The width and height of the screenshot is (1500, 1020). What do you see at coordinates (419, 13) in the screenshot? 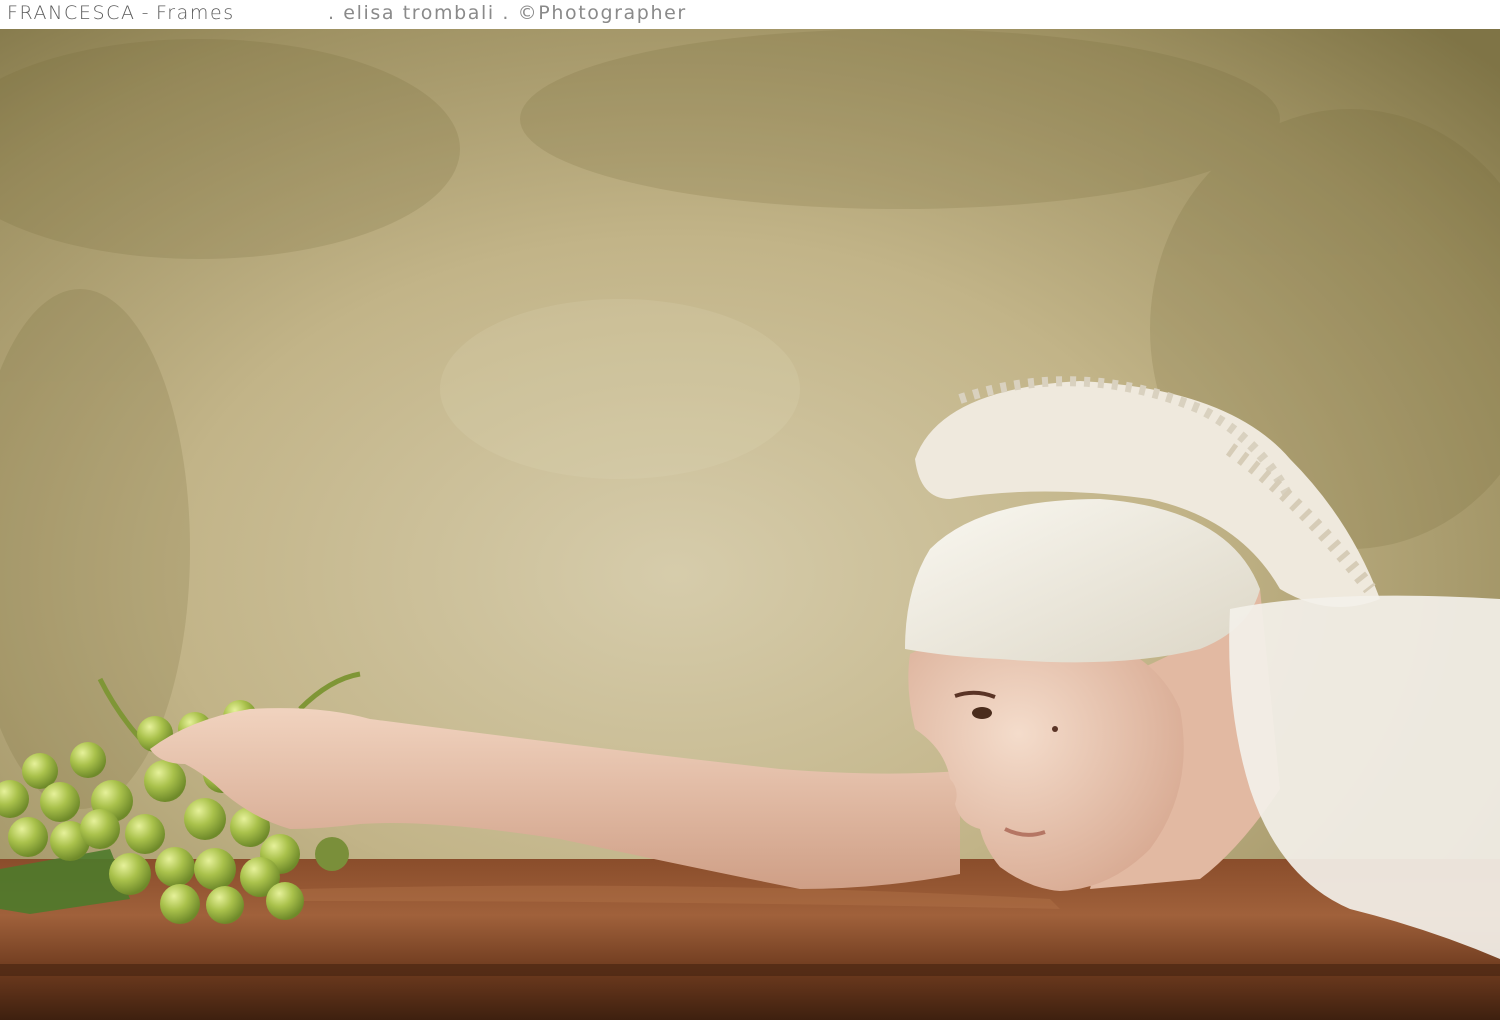
I see `photographer-link: . elisa trombali .` at bounding box center [419, 13].